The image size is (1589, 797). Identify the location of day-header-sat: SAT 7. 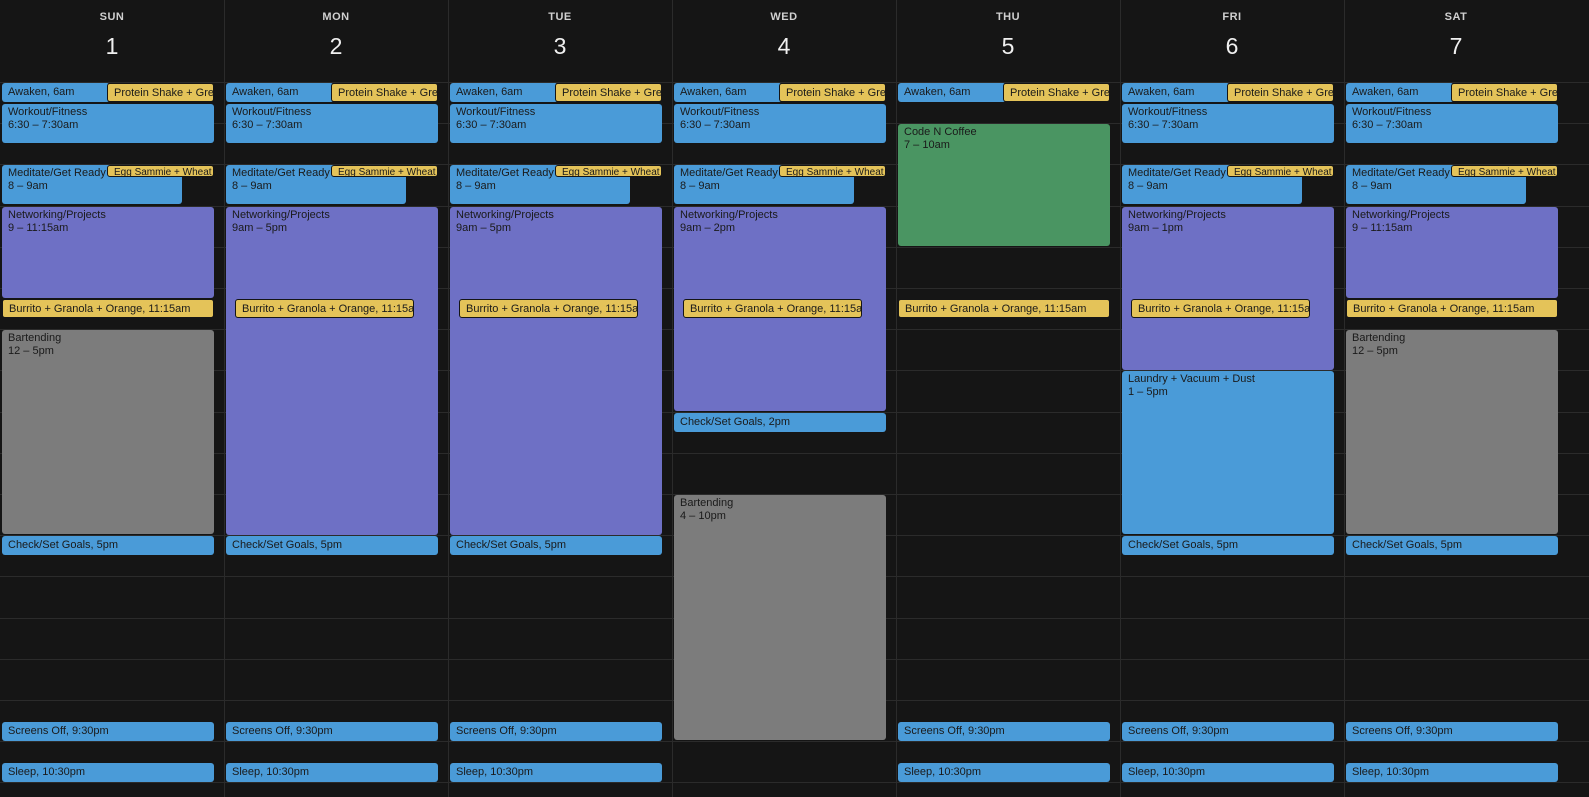
(1456, 38).